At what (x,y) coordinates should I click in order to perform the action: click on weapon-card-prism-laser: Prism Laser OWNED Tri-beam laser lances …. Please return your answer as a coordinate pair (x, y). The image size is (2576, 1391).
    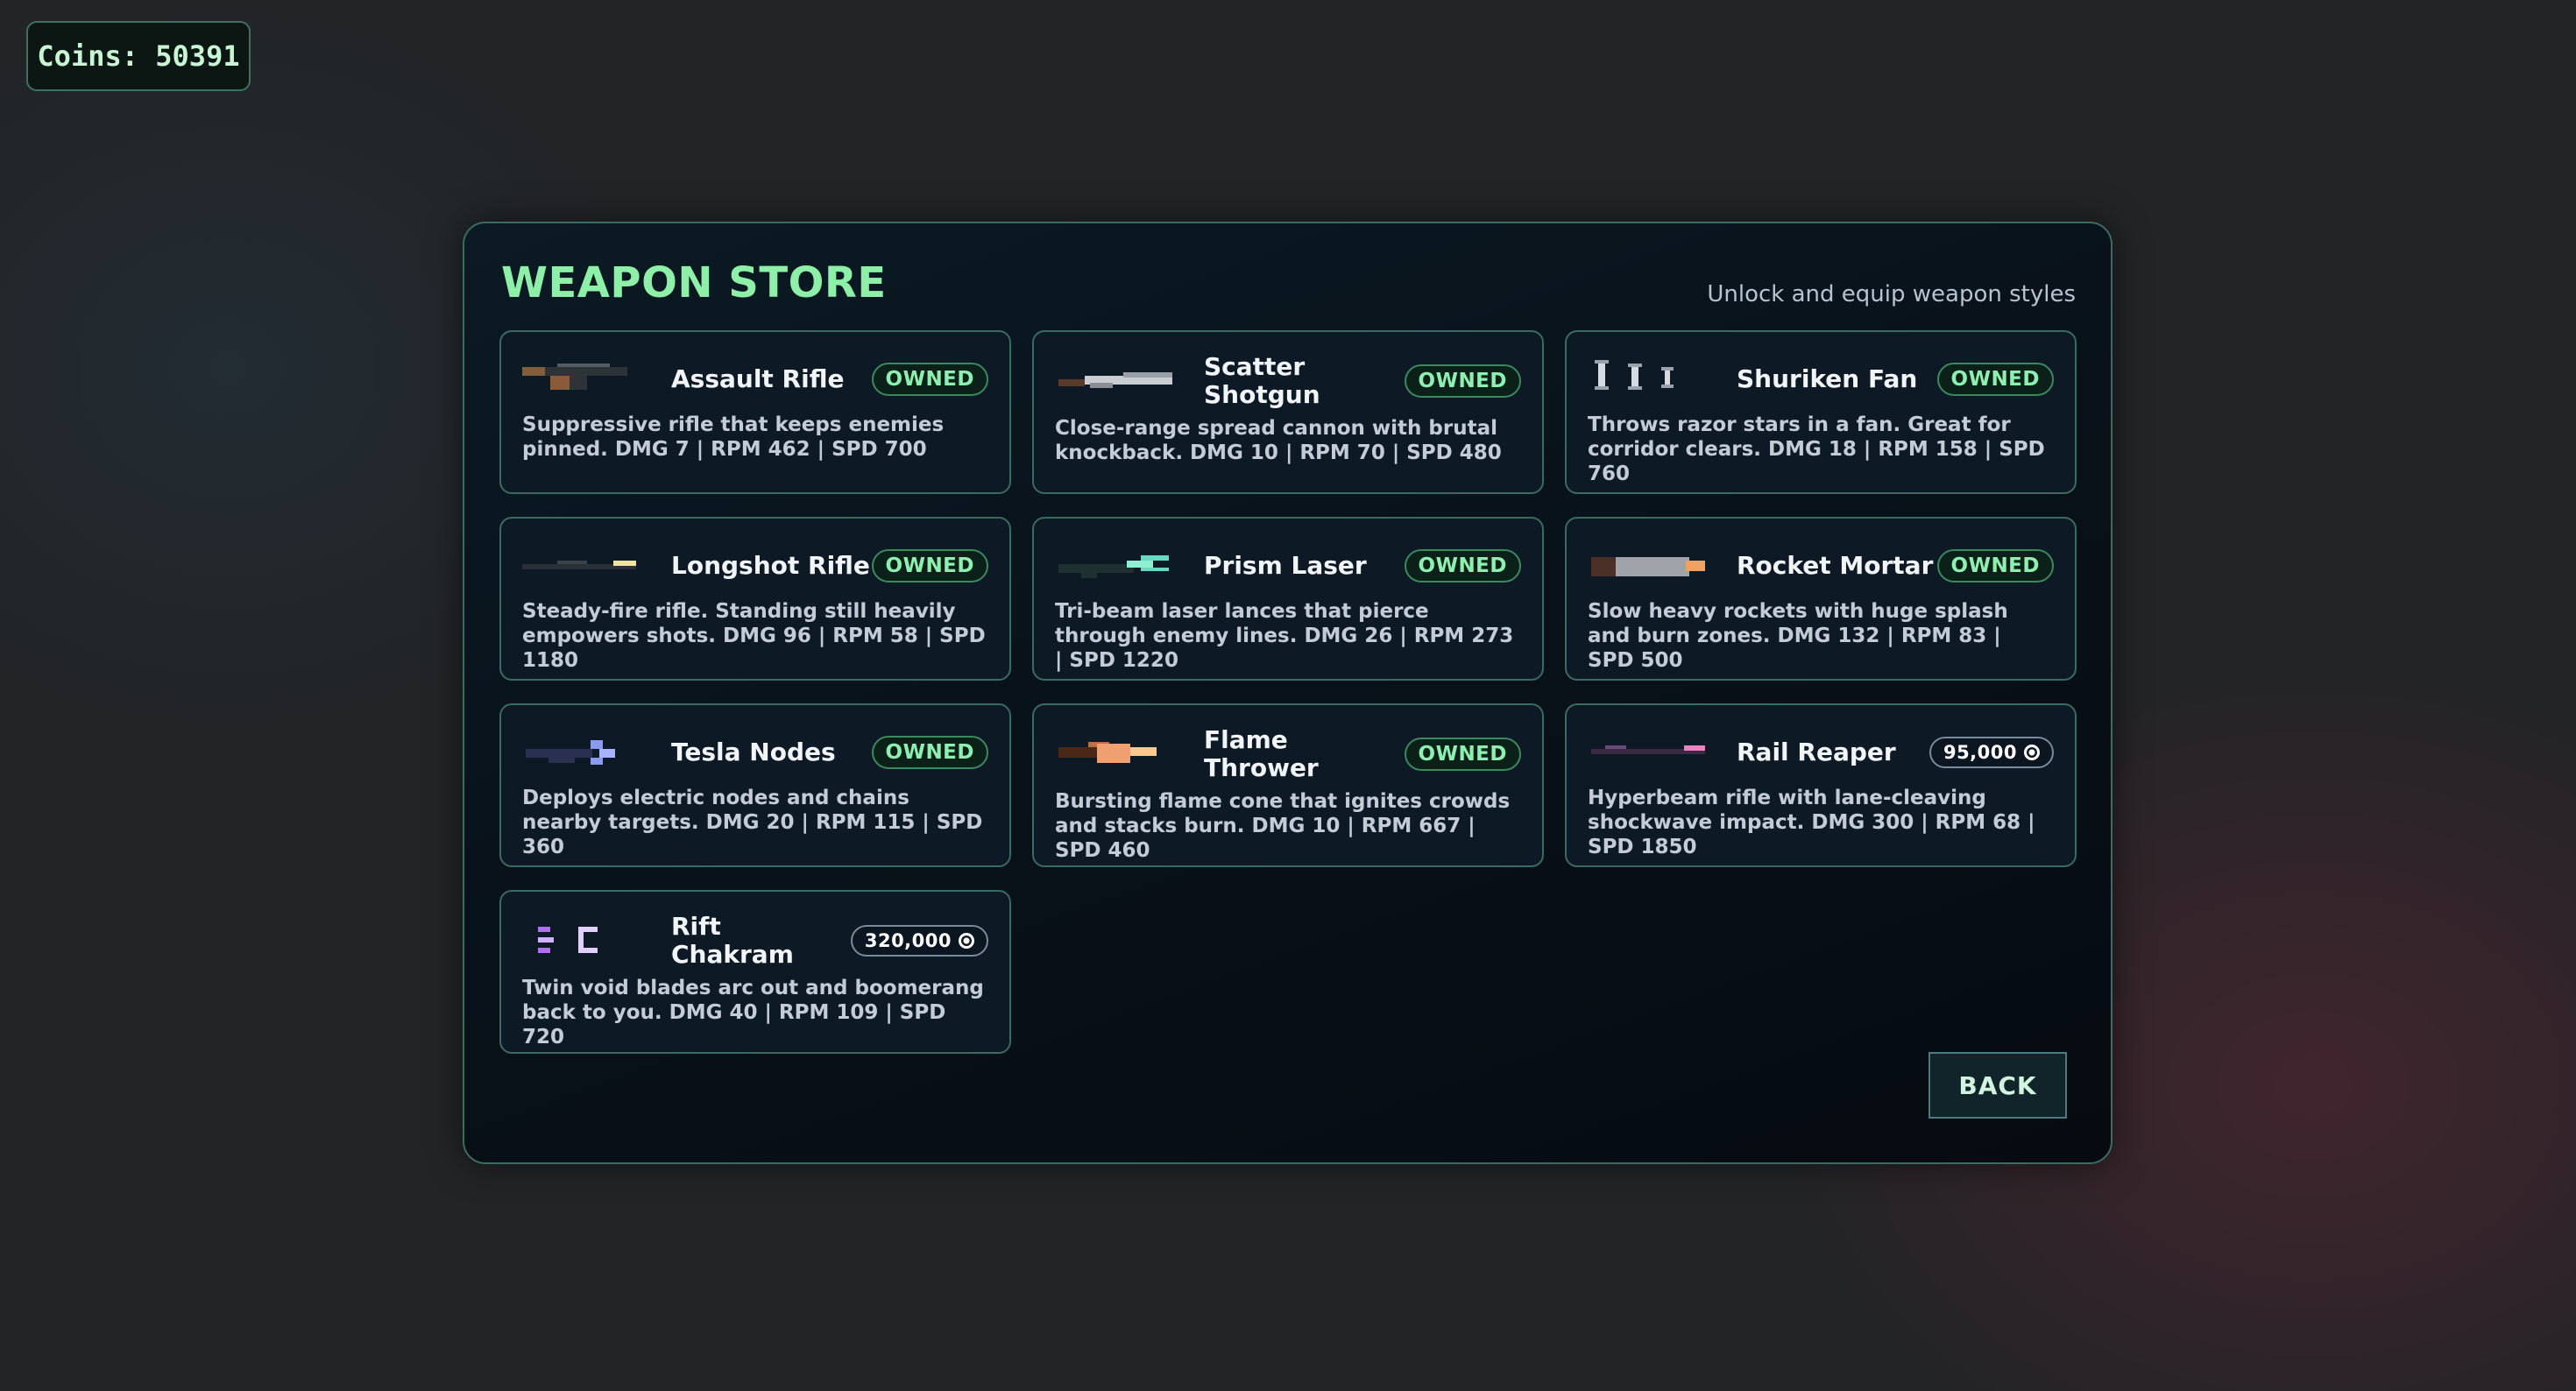
    Looking at the image, I should click on (1288, 599).